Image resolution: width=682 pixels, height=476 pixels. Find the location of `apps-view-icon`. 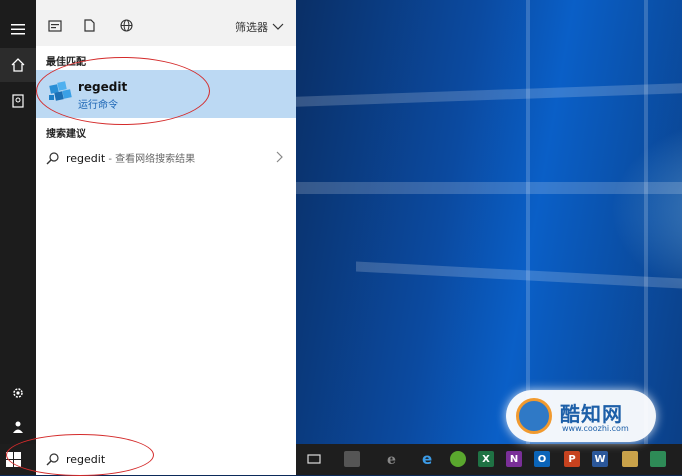

apps-view-icon is located at coordinates (55, 26).